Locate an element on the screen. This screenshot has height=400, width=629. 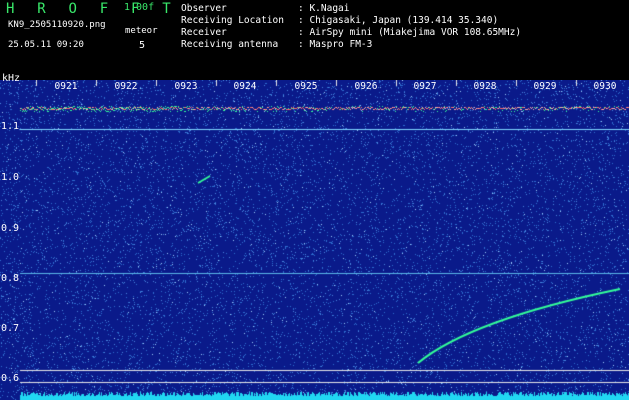
antenna-value: : Maspro FM-3 is located at coordinates (335, 44).